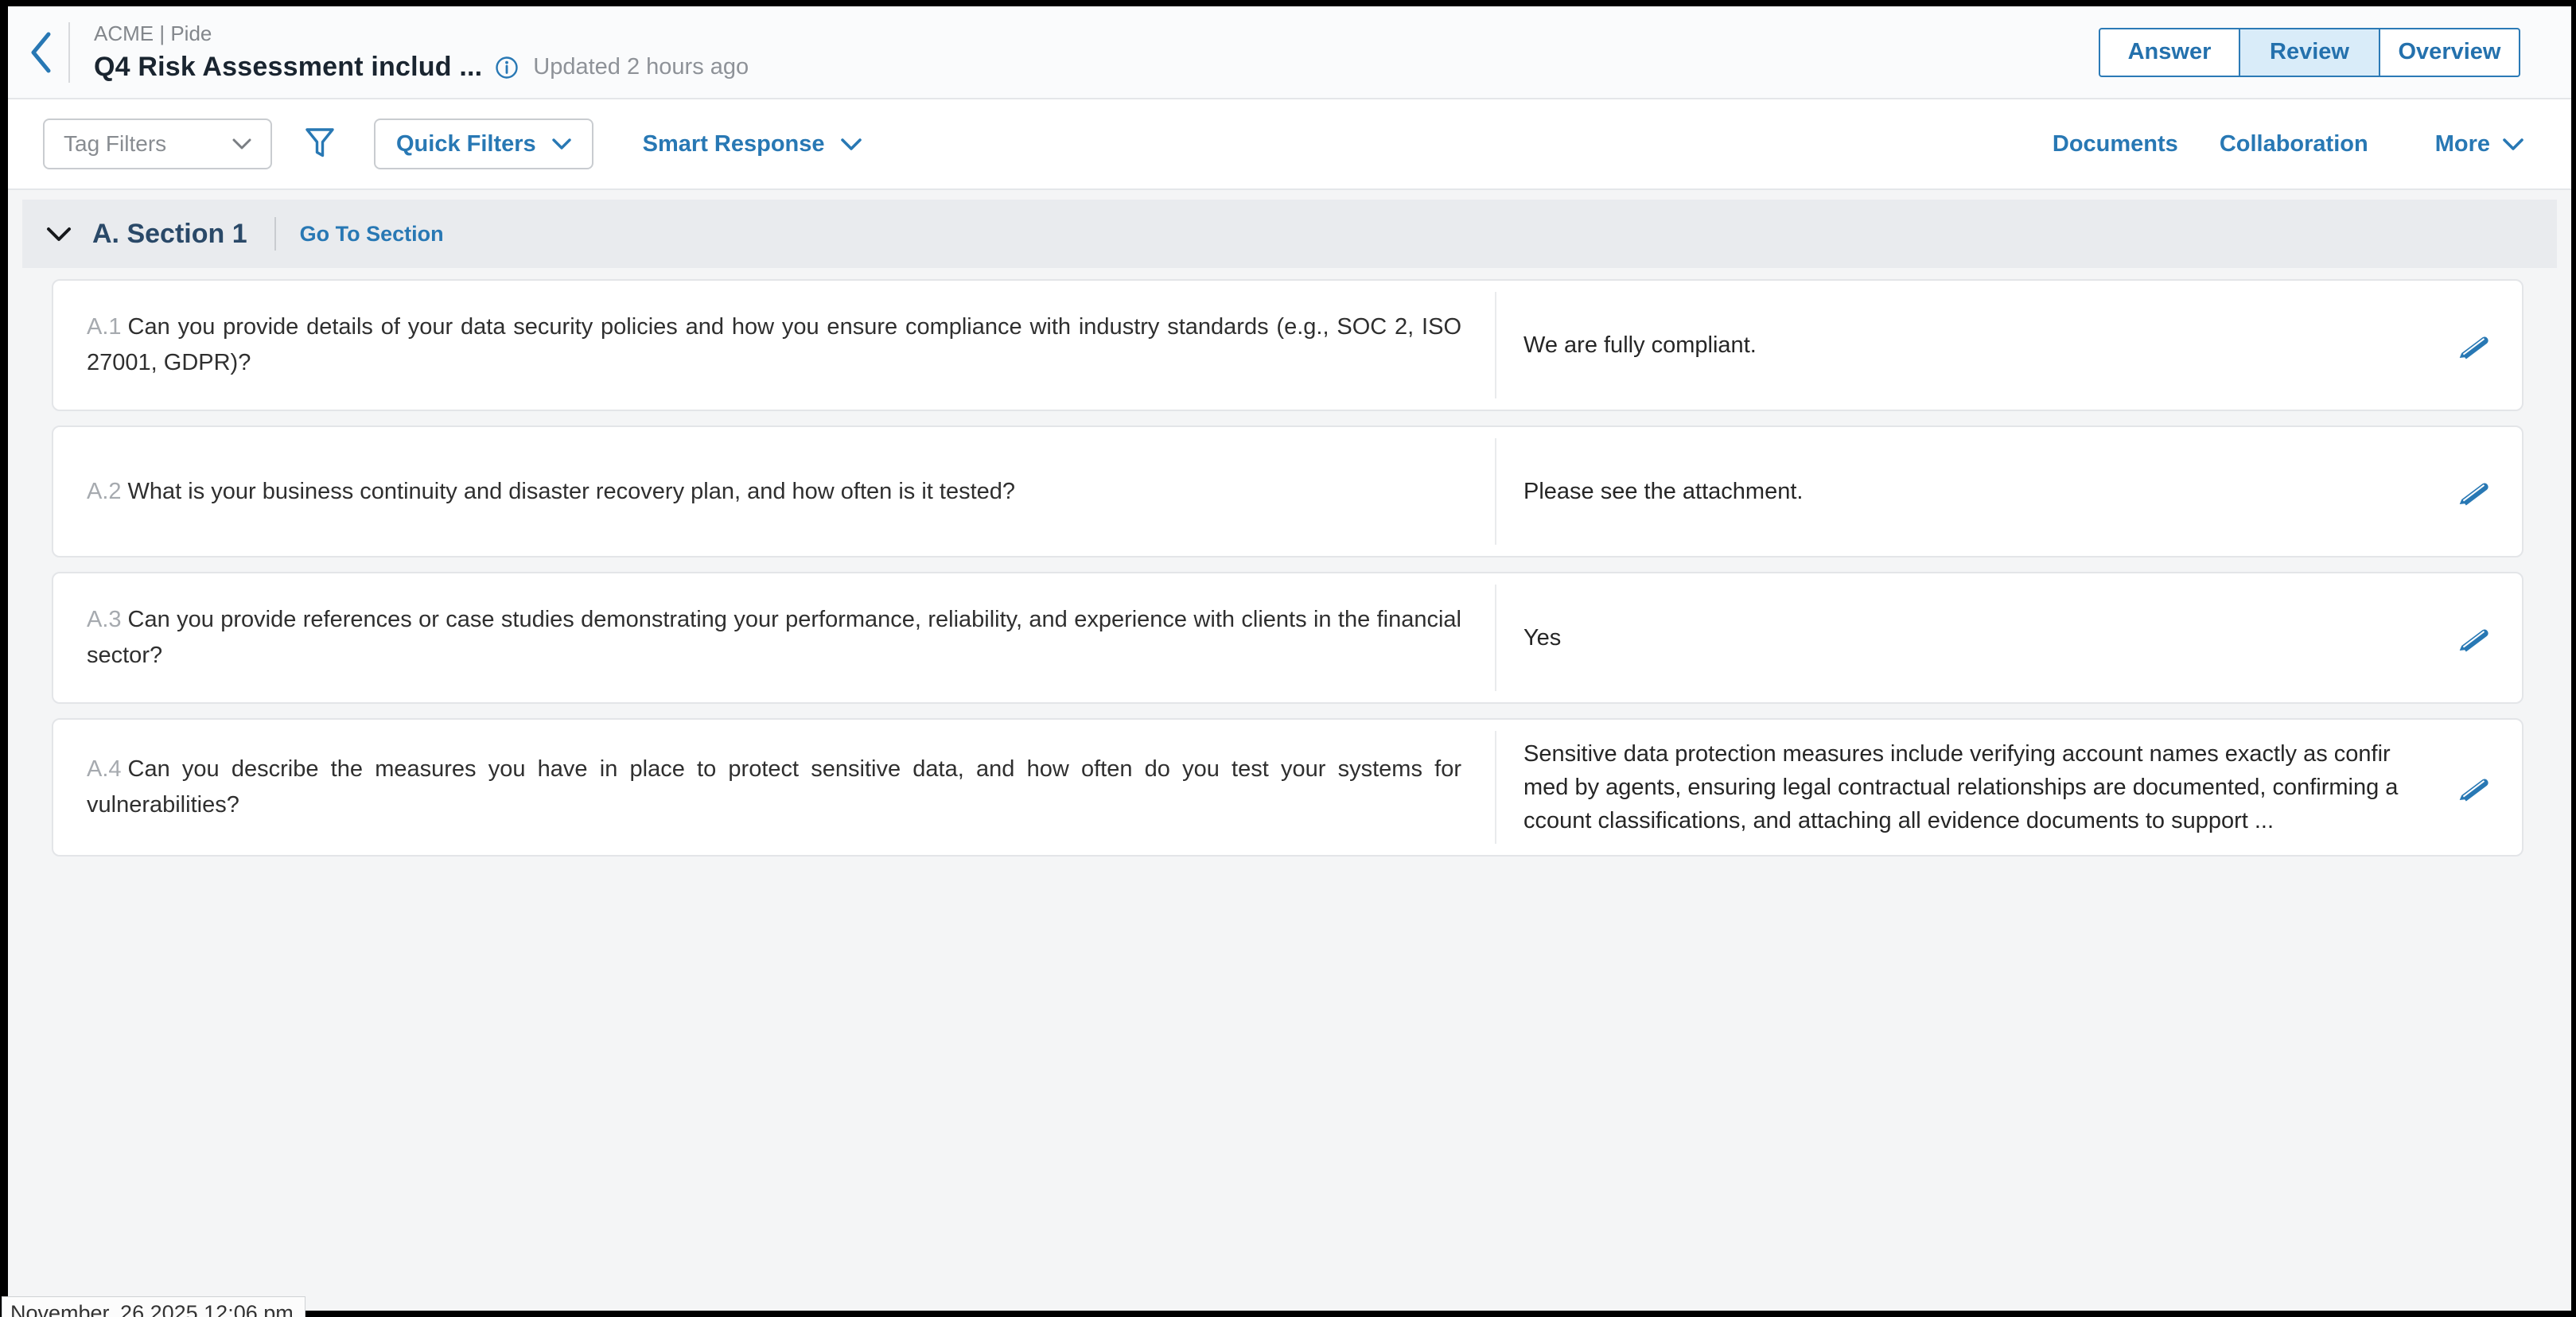  I want to click on question-id: A.3, so click(105, 620).